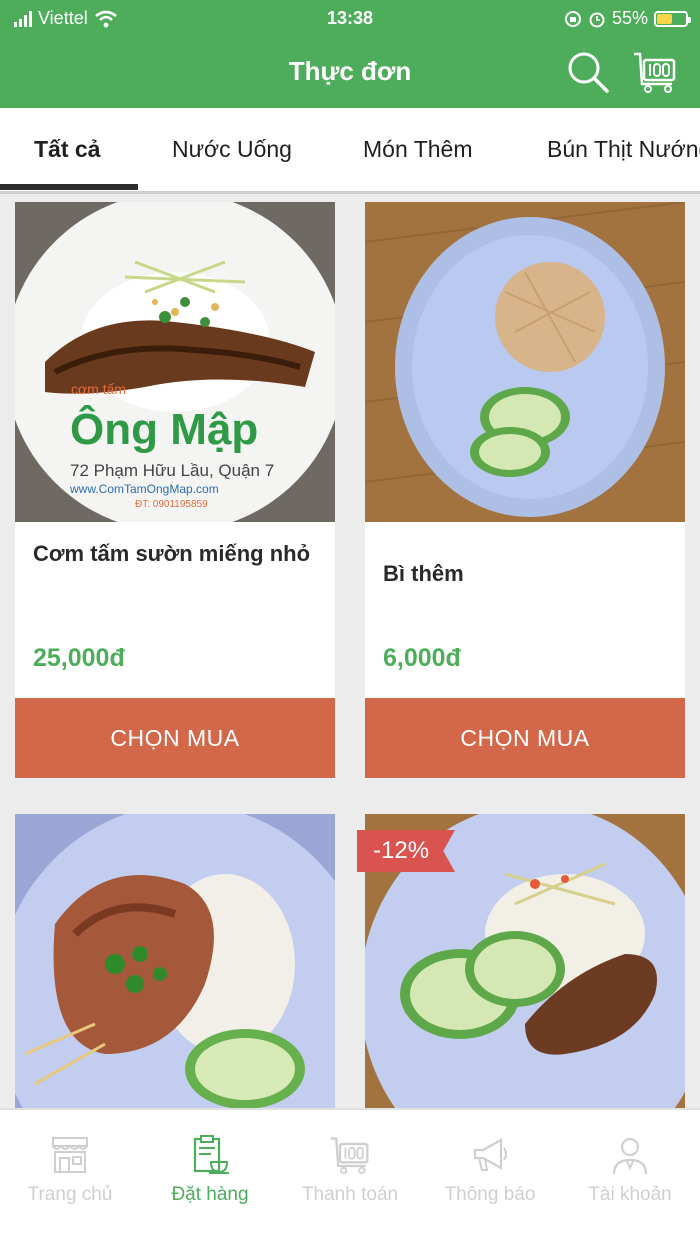 Image resolution: width=700 pixels, height=1244 pixels. What do you see at coordinates (521, 964) in the screenshot?
I see `product-card: -12%` at bounding box center [521, 964].